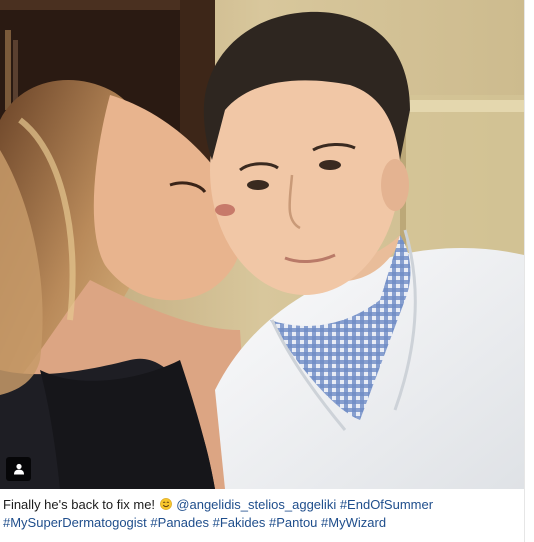 The image size is (534, 542). Describe the element at coordinates (79, 504) in the screenshot. I see `caption-text: Finally he's back to fix me!` at that location.